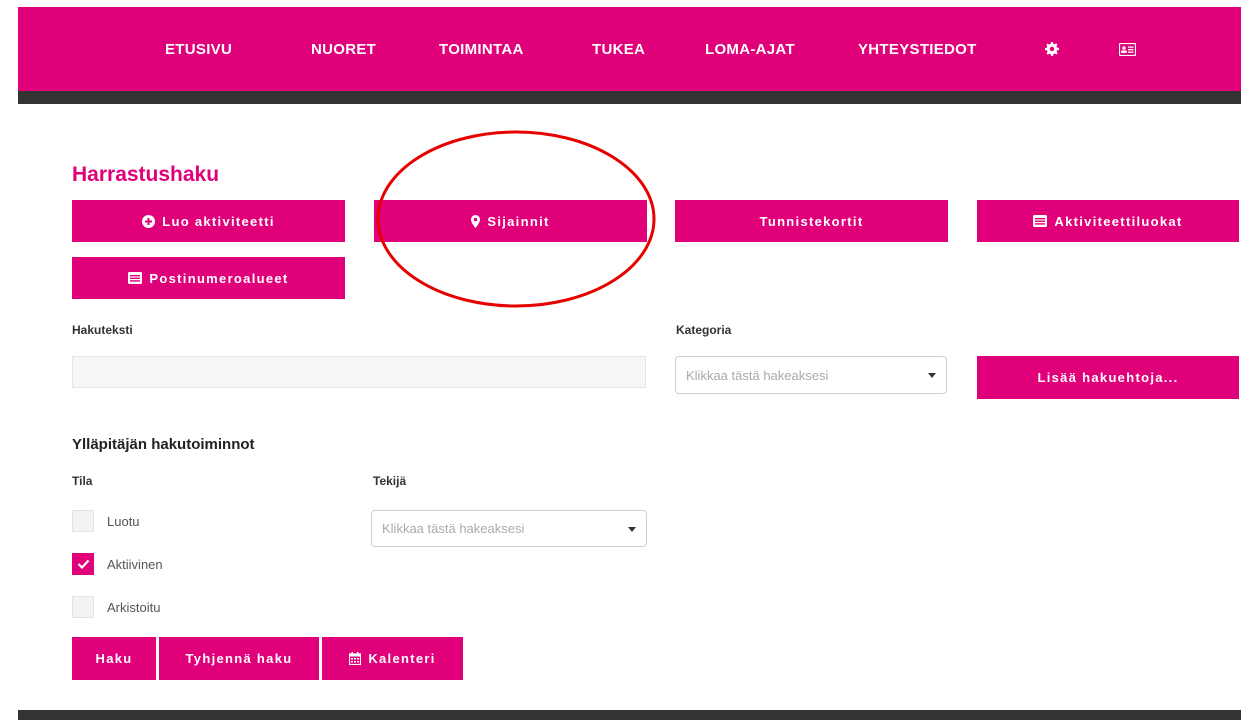  Describe the element at coordinates (134, 607) in the screenshot. I see `checkbox-label: Arkistoitu` at that location.